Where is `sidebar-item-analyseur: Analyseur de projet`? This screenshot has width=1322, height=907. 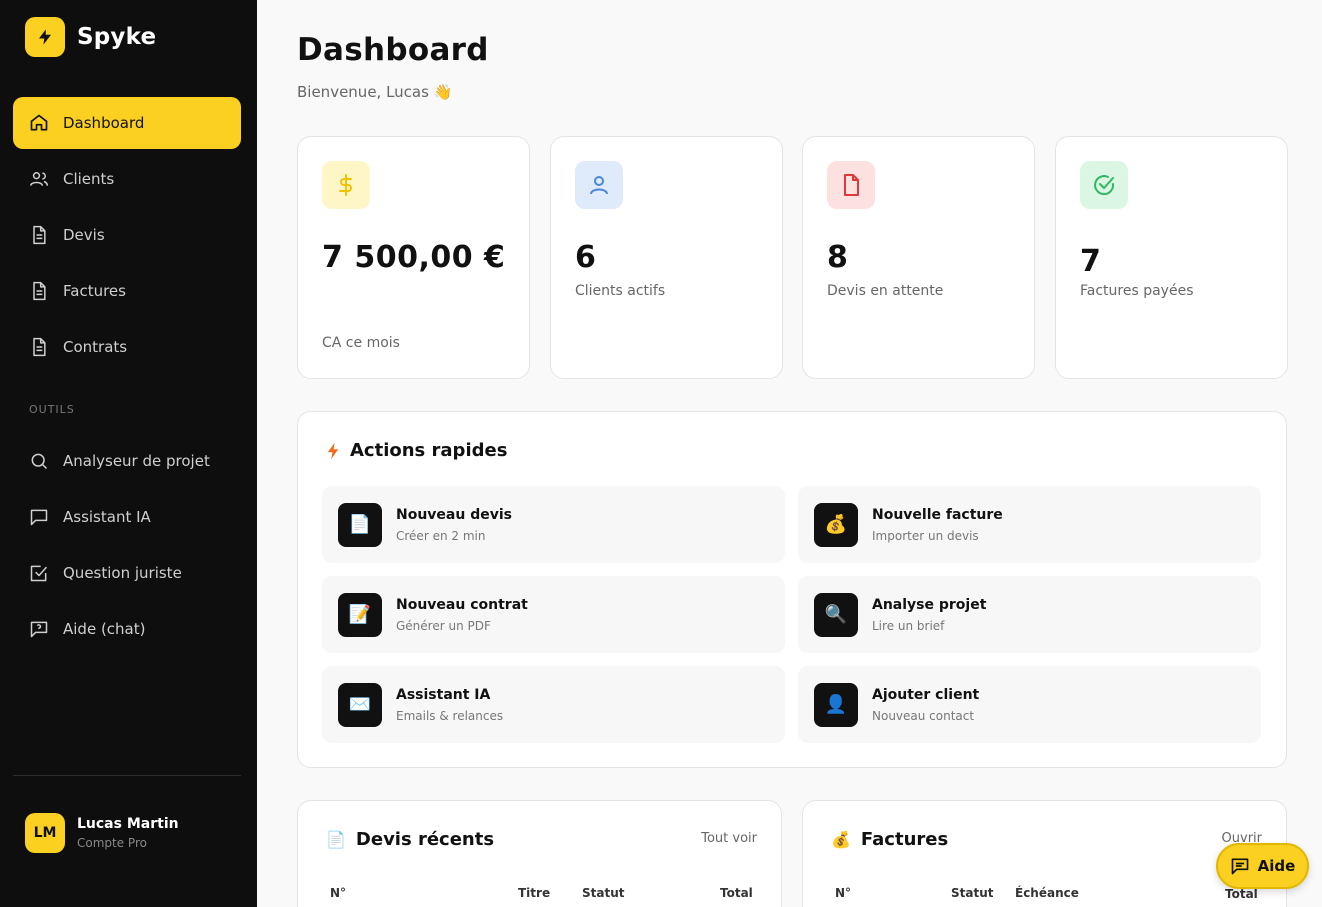
sidebar-item-analyseur: Analyseur de projet is located at coordinates (127, 461).